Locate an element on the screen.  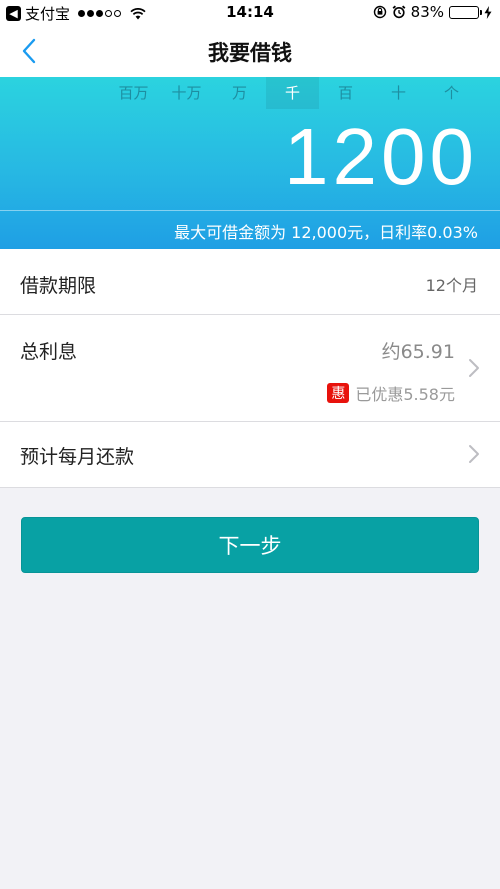
discount-info: 惠 已优惠5.58元 is located at coordinates (391, 393).